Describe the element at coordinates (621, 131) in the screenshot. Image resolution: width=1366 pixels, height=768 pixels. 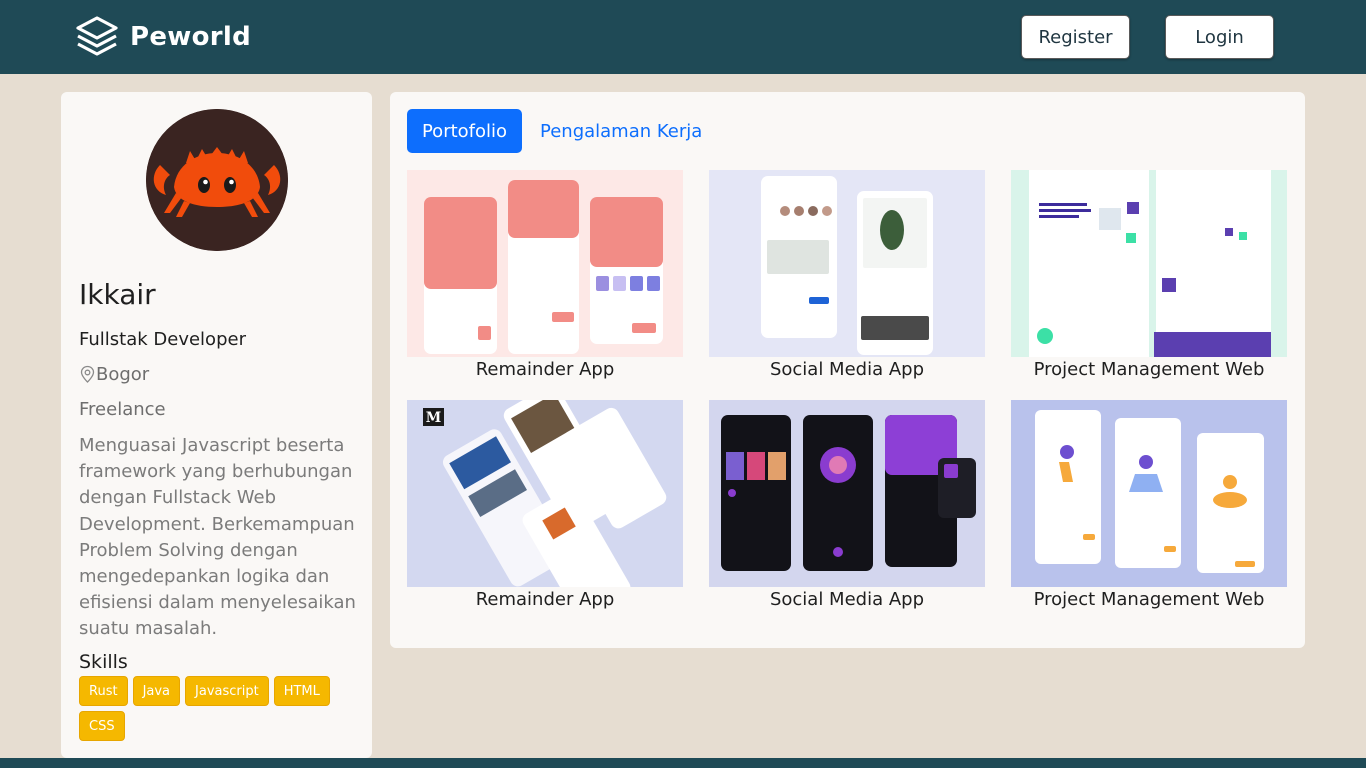
I see `tab-work-experience: Pengalaman Kerja` at that location.